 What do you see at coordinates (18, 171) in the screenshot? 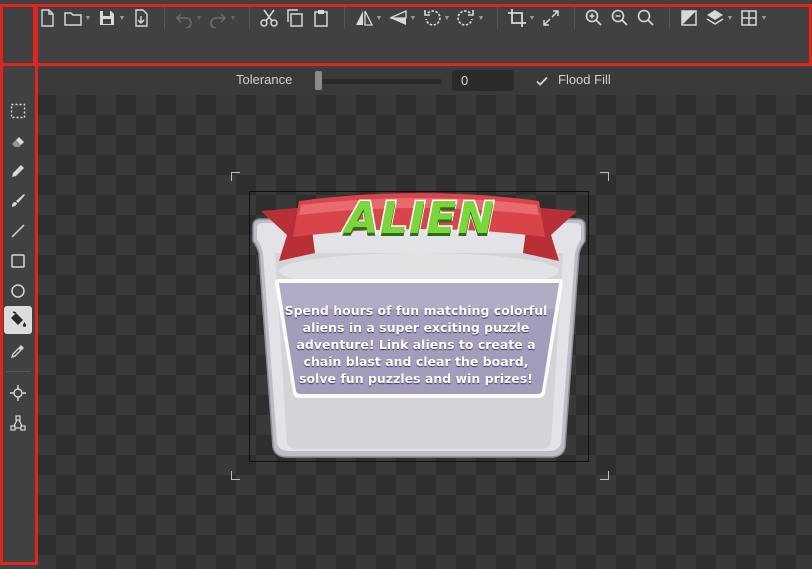
I see `pencil-icon` at bounding box center [18, 171].